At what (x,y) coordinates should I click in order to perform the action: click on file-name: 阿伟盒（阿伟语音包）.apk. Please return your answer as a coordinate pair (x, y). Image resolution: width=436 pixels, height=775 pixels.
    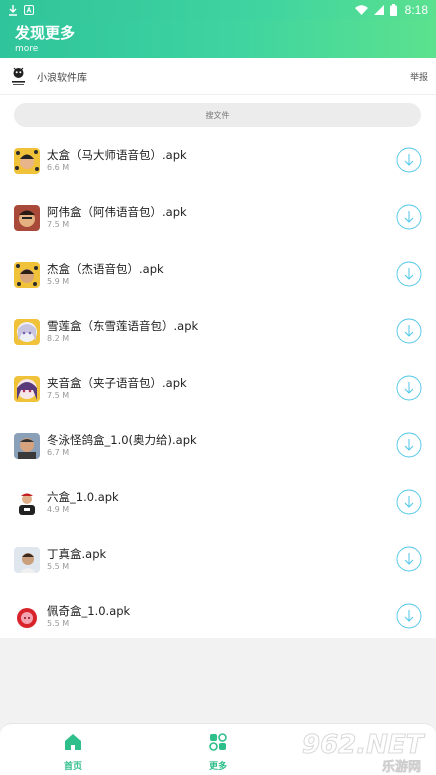
    Looking at the image, I should click on (117, 212).